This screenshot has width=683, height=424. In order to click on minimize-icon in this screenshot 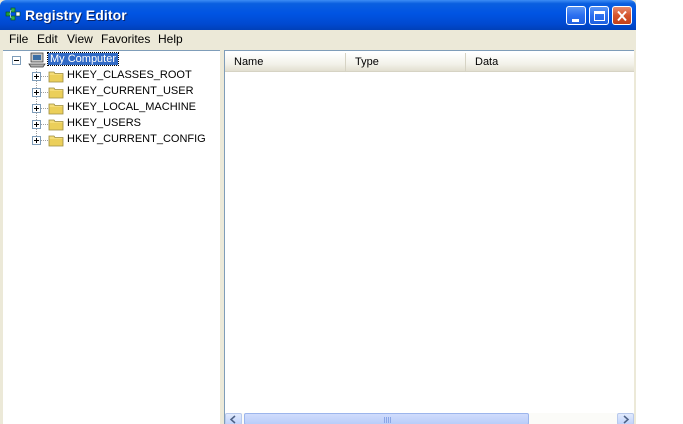, I will do `click(575, 20)`.